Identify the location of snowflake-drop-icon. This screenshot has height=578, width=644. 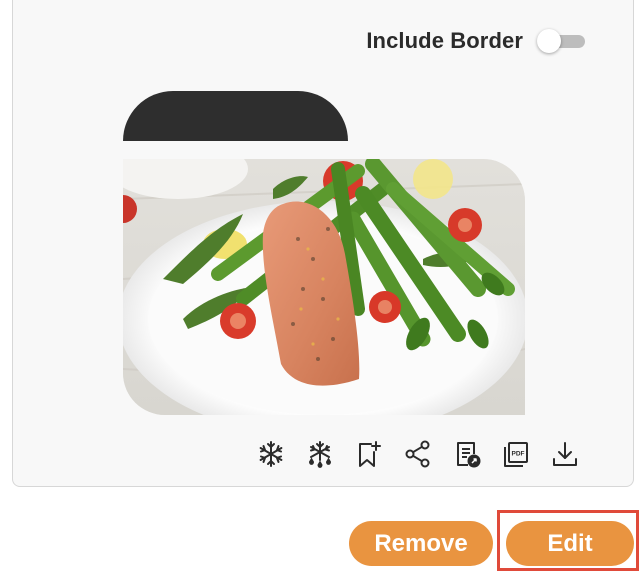
(320, 454).